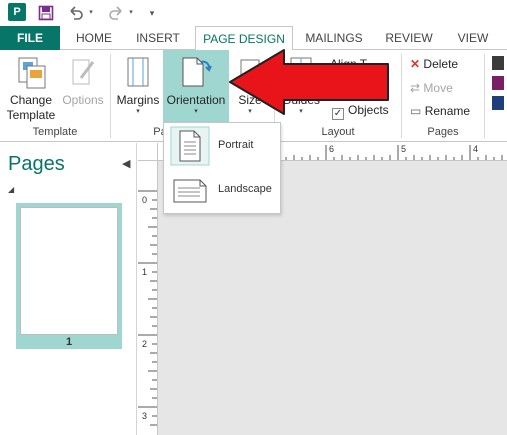 The height and width of the screenshot is (435, 507). I want to click on section-triangle-icon: ◢, so click(11, 189).